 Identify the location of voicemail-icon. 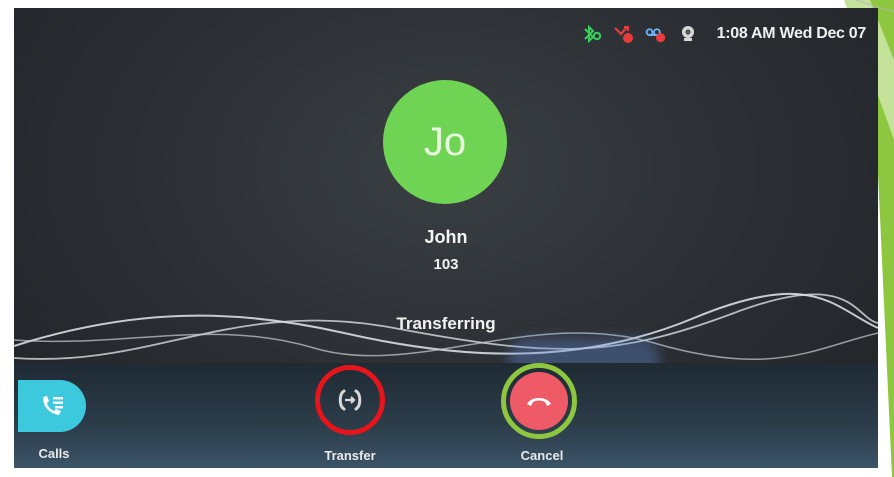
(656, 34).